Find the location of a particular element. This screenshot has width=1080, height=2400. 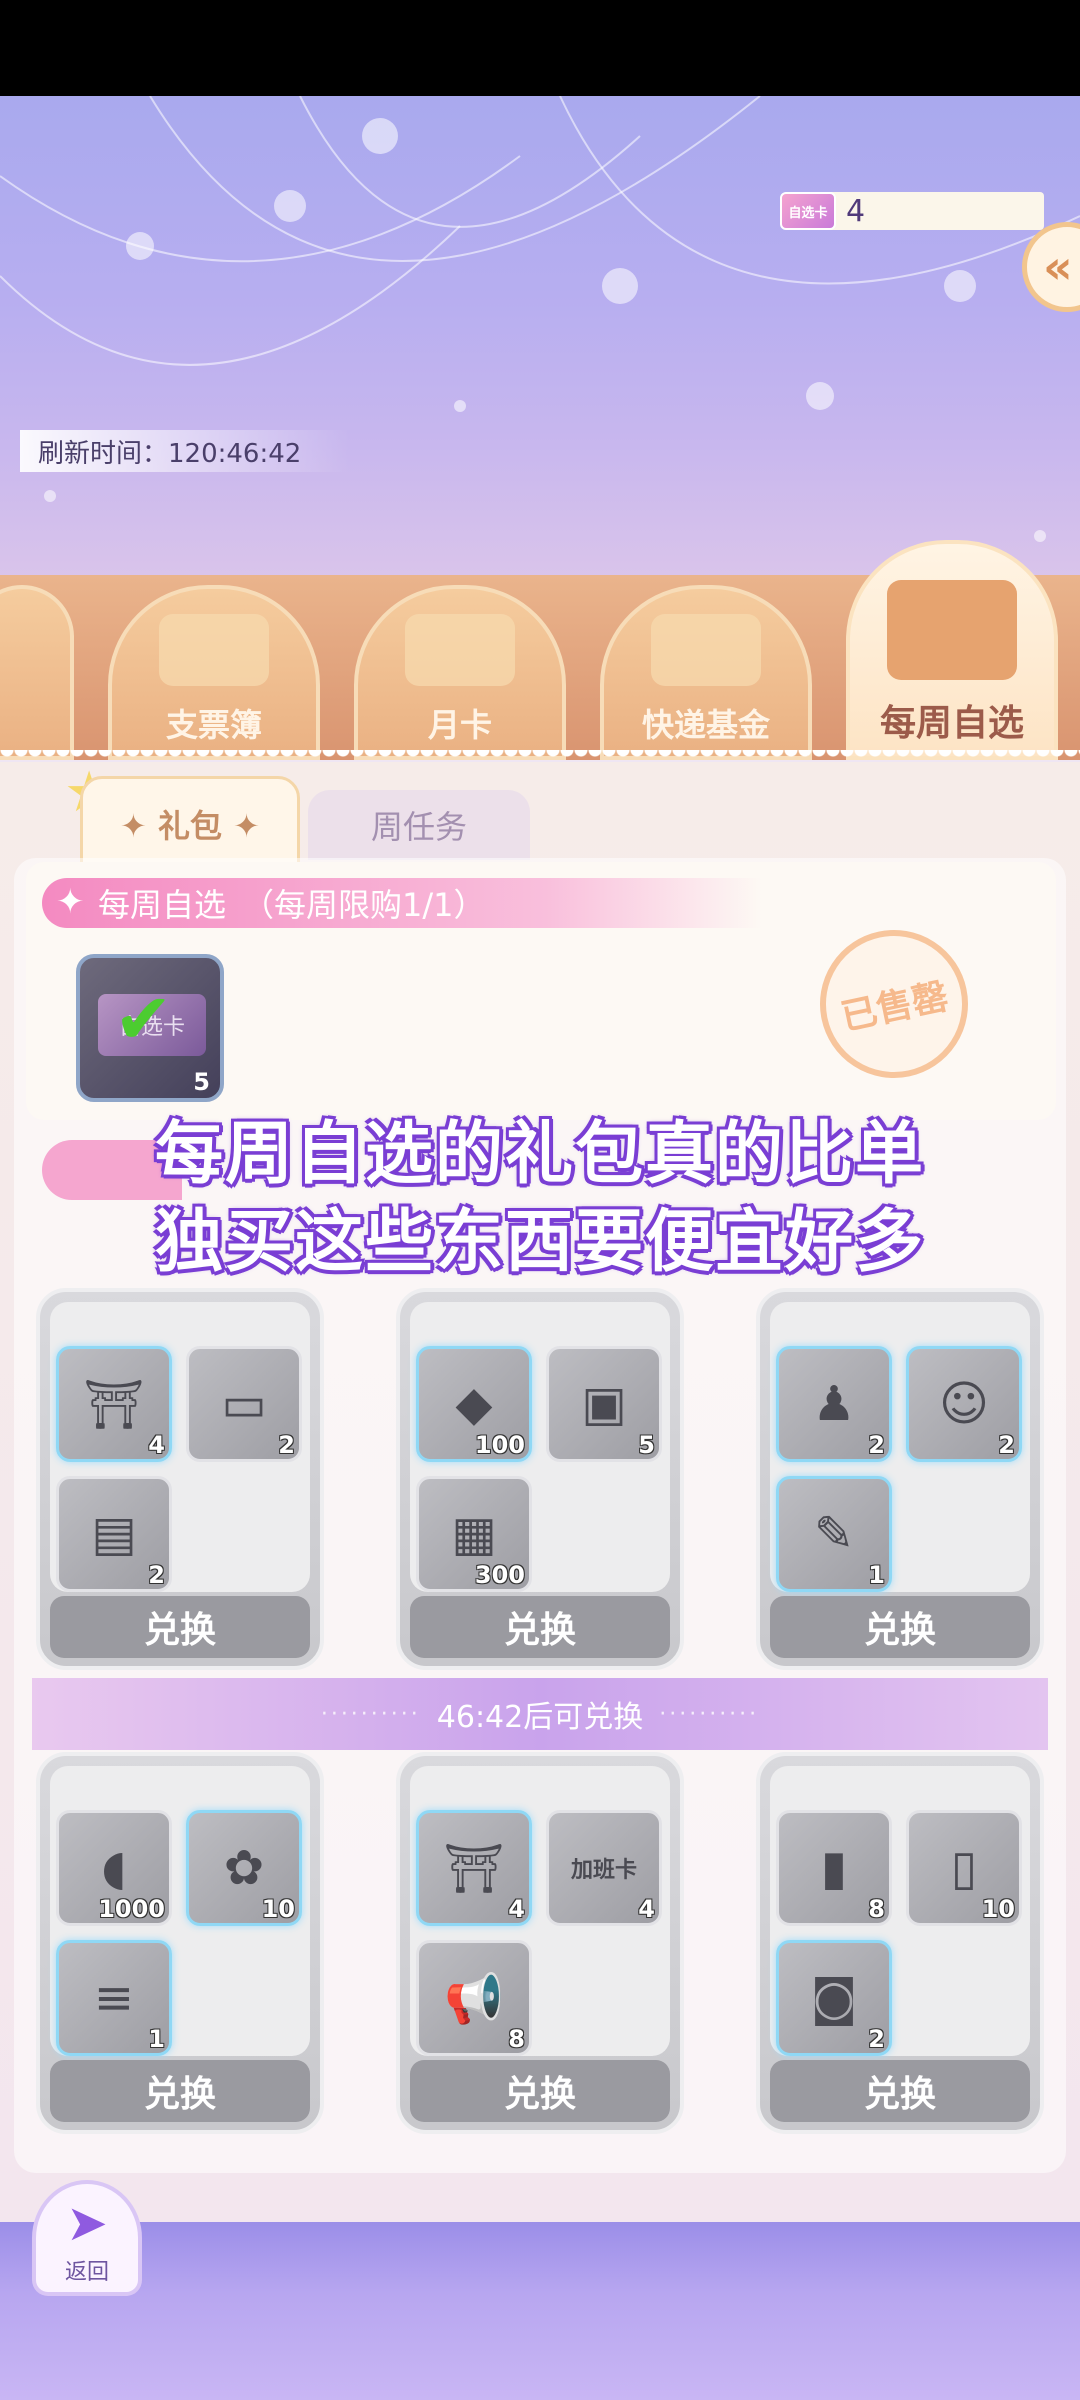

document-icon: ▤ is located at coordinates (114, 1534).